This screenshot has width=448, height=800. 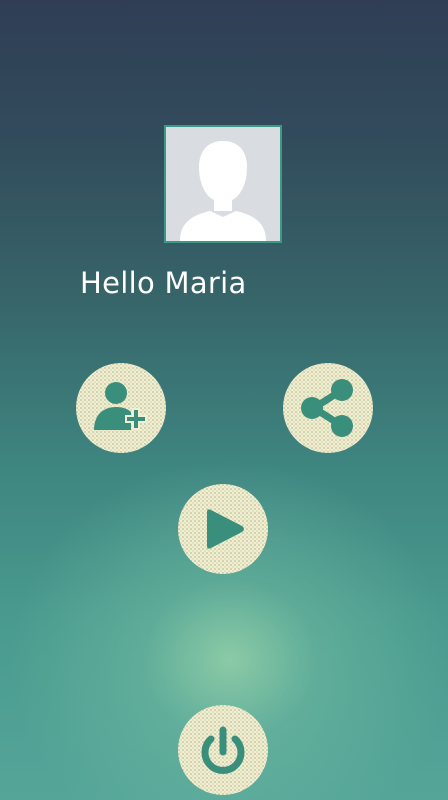 I want to click on add-user-button, so click(x=121, y=408).